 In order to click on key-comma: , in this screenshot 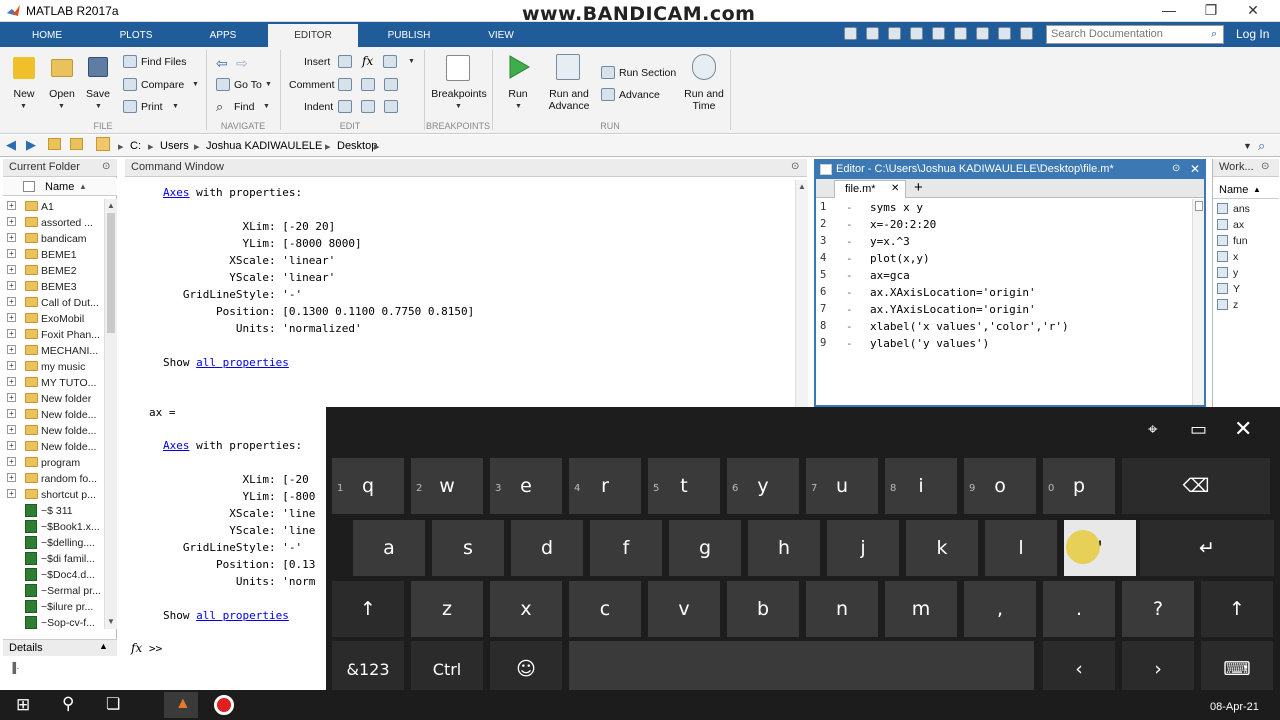, I will do `click(1000, 609)`.